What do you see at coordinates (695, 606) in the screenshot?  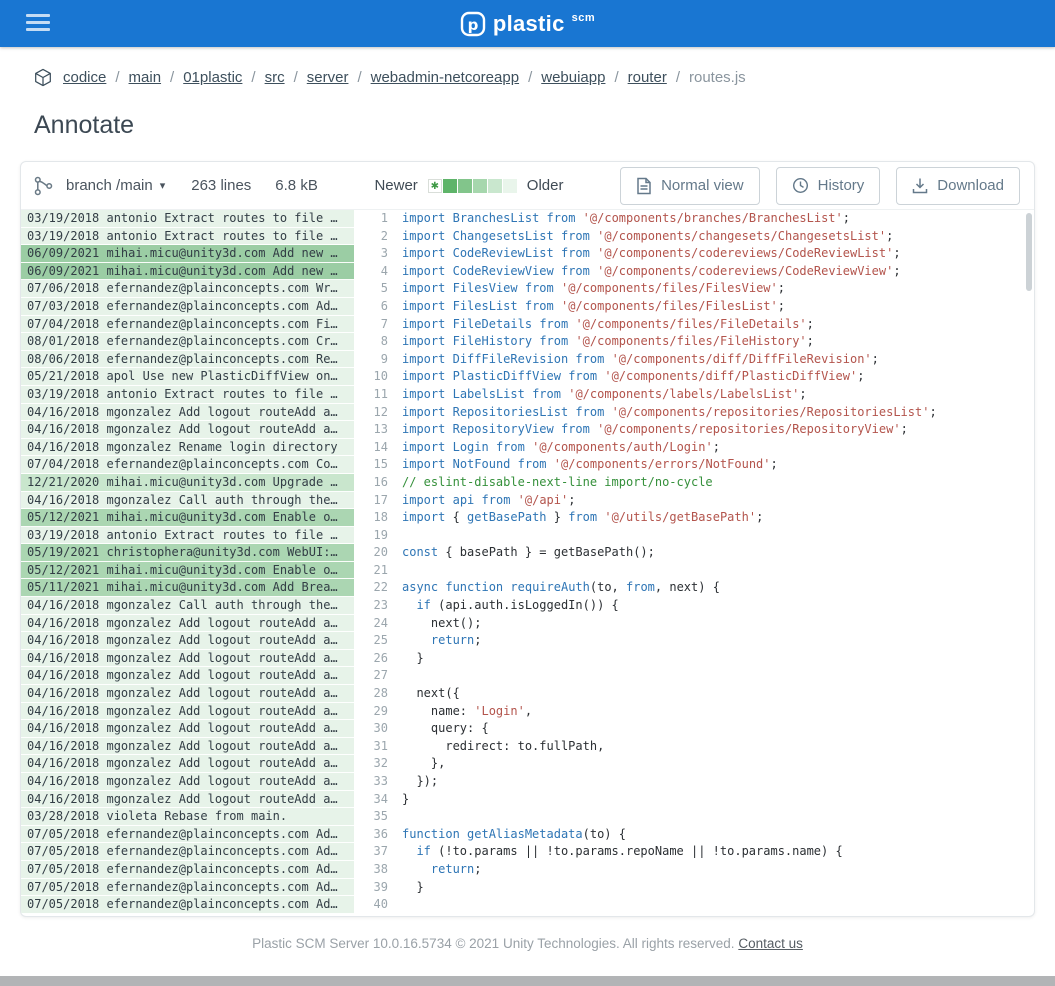 I see `code-line: 23 if (api.auth.isLoggedIn()) {` at bounding box center [695, 606].